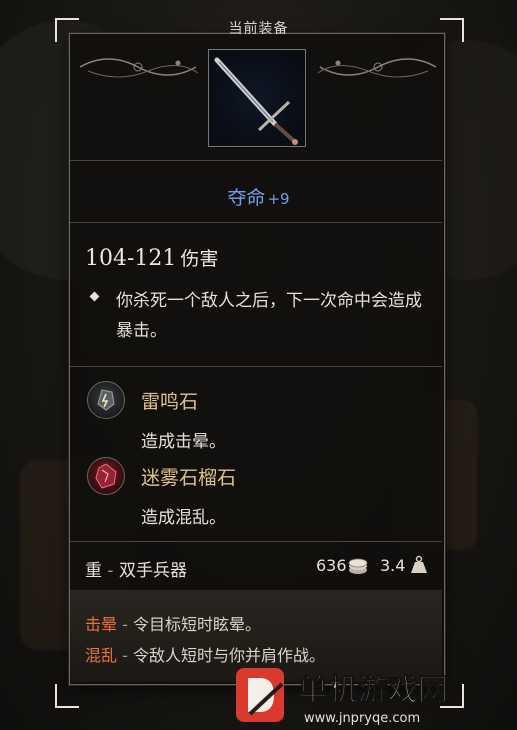 This screenshot has height=730, width=517. What do you see at coordinates (393, 565) in the screenshot?
I see `item-weight: 3.4` at bounding box center [393, 565].